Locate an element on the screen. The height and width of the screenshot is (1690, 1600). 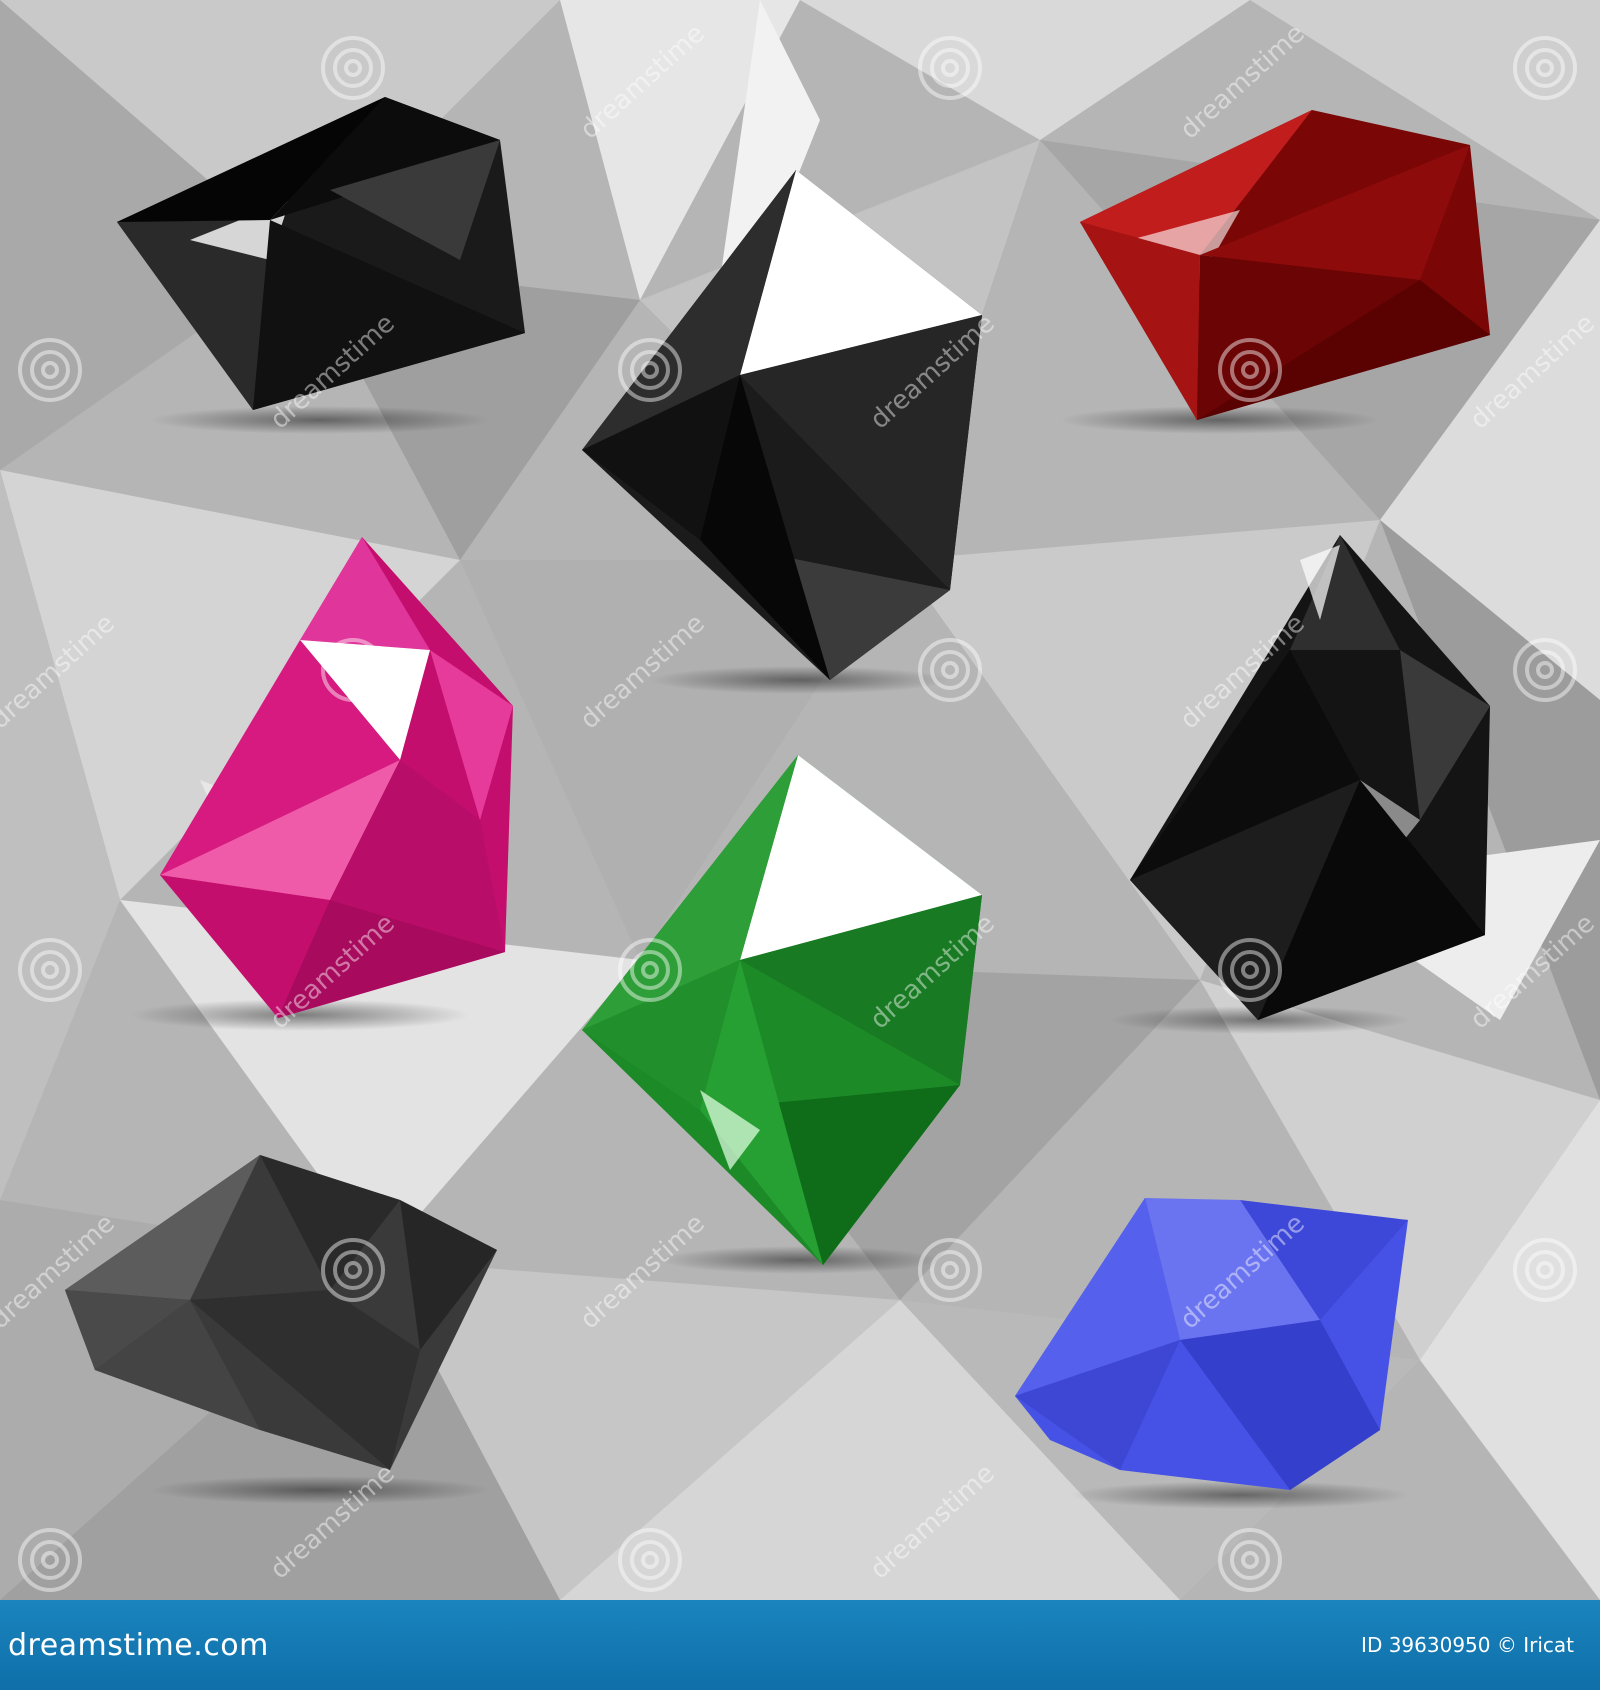
footer-brand: dreamstime.com is located at coordinates (138, 1645).